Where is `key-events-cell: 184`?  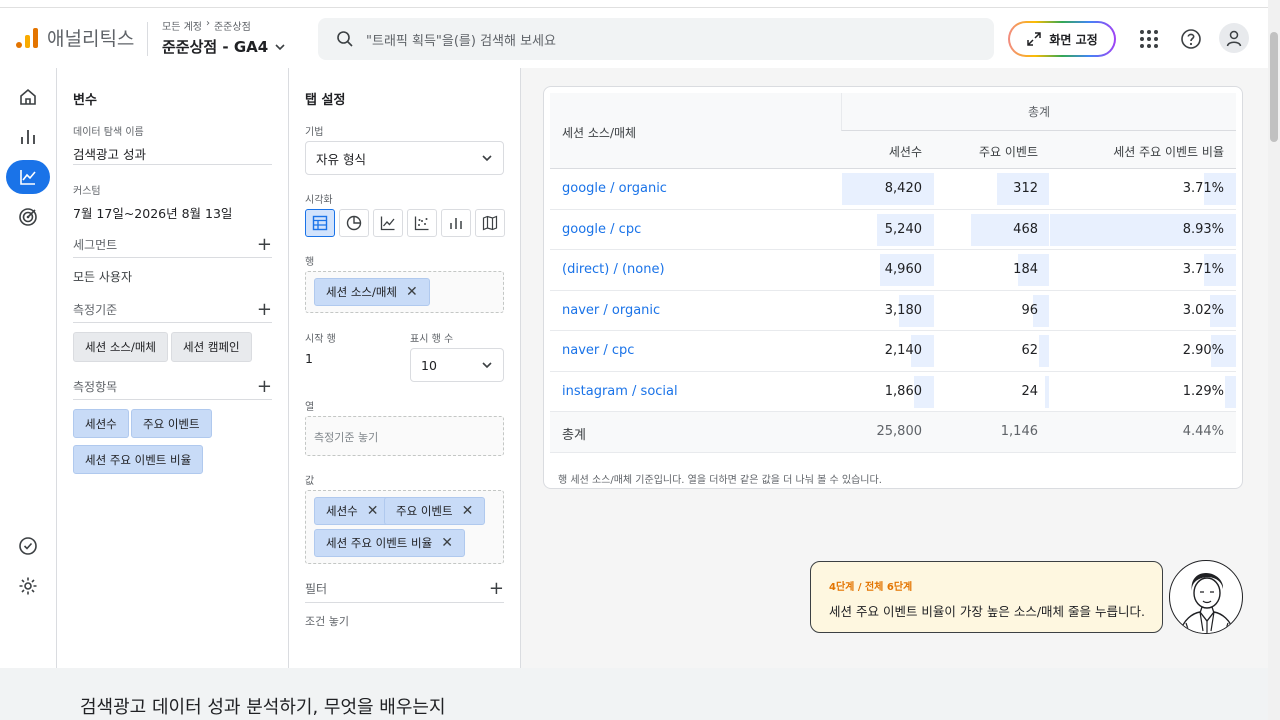
key-events-cell: 184 is located at coordinates (1025, 269).